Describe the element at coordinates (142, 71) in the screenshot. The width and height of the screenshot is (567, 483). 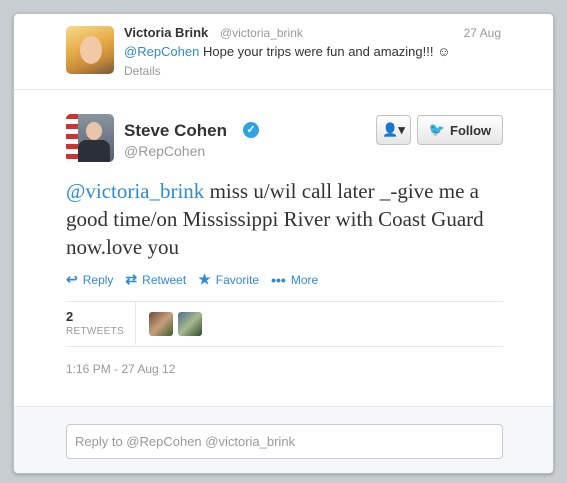
I see `parent-details-link: Details` at that location.